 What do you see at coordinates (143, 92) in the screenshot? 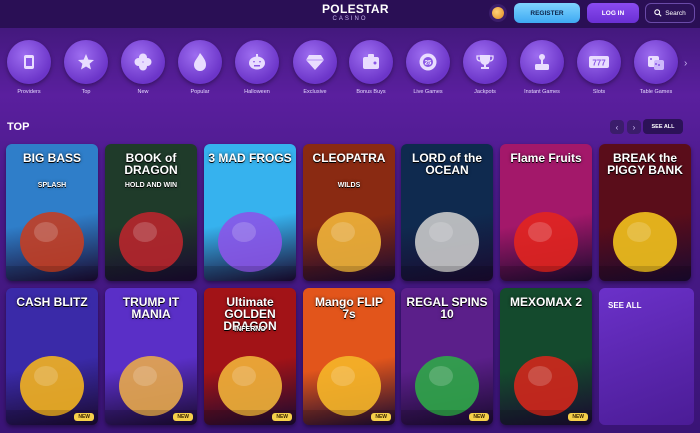
I see `category-label: New` at bounding box center [143, 92].